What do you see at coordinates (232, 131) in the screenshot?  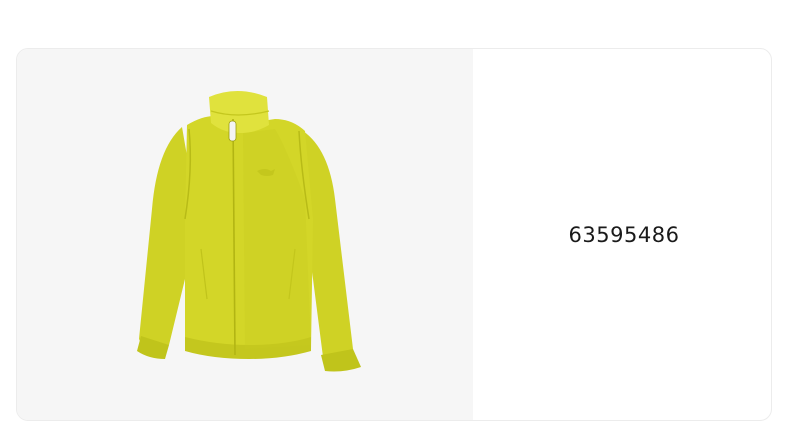 I see `zipper-pull` at bounding box center [232, 131].